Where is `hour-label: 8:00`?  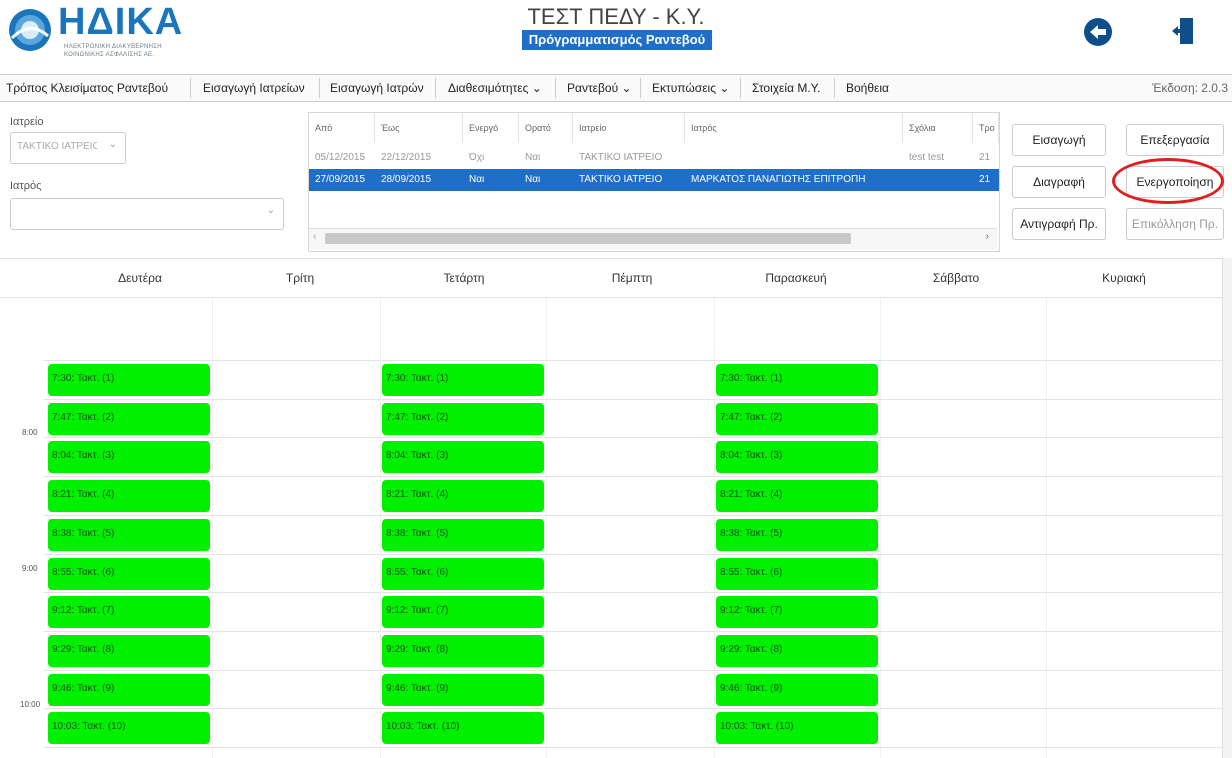 hour-label: 8:00 is located at coordinates (30, 432).